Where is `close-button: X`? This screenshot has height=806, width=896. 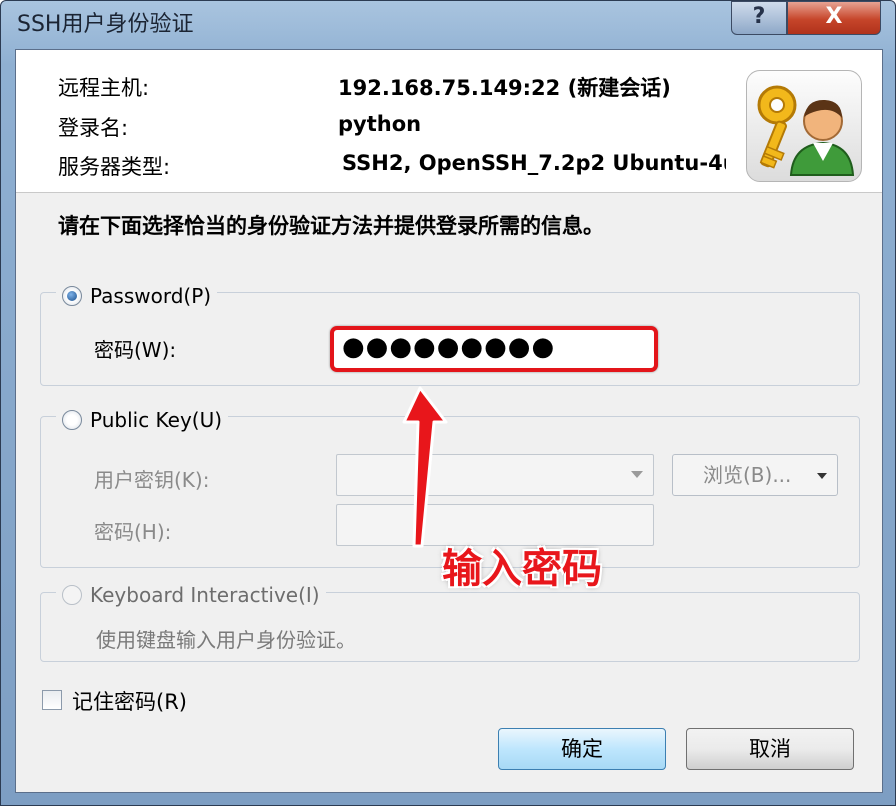
close-button: X is located at coordinates (834, 18).